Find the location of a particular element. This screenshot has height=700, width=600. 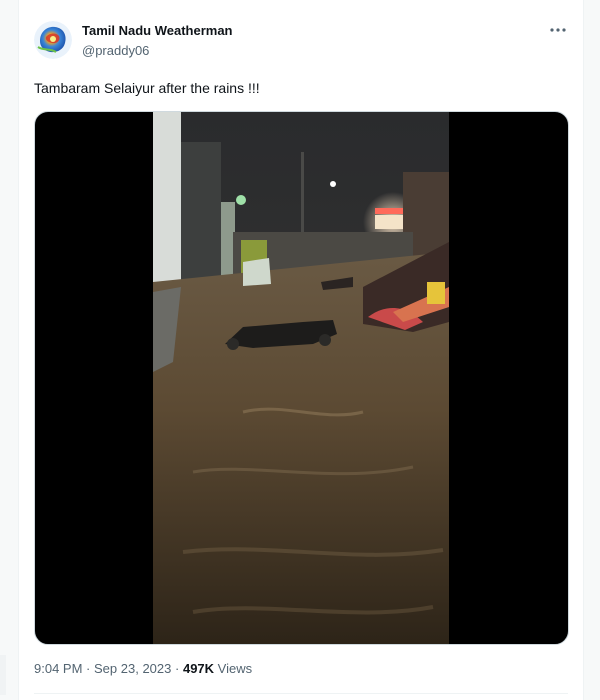

views-count: 497K is located at coordinates (198, 668).